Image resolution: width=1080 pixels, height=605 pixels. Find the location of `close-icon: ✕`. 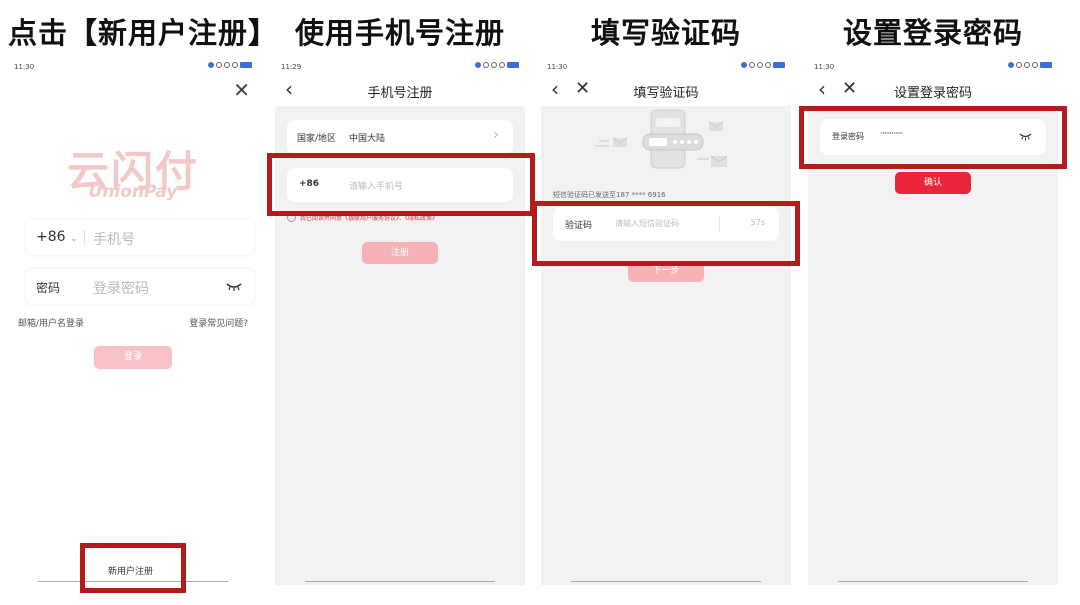

close-icon: ✕ is located at coordinates (241, 90).